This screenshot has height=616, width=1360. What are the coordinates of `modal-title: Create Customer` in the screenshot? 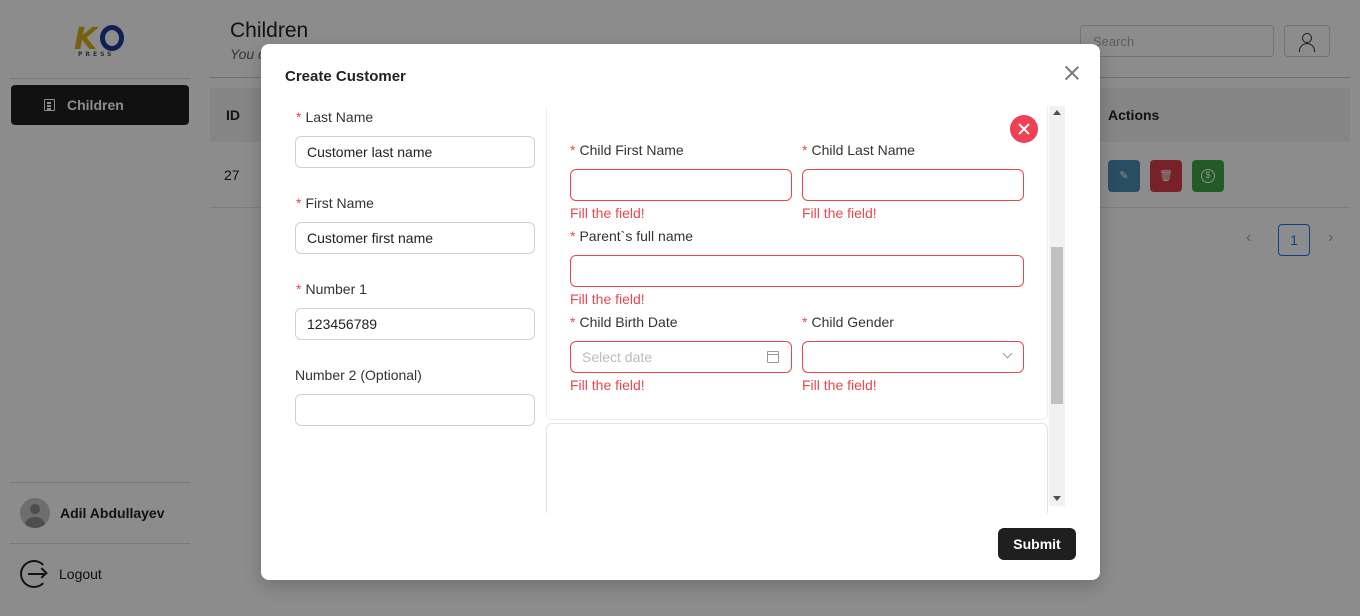 It's located at (345, 76).